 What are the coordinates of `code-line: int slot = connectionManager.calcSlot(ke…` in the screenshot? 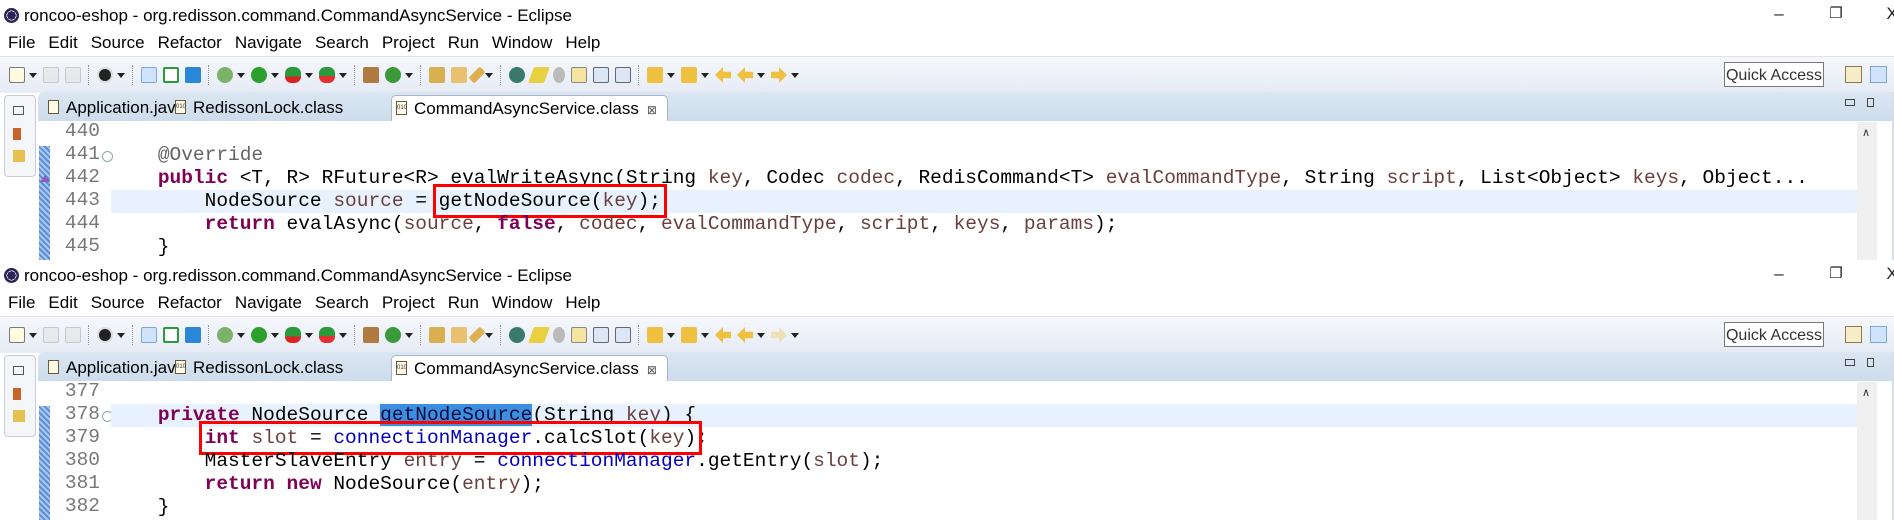 It's located at (984, 438).